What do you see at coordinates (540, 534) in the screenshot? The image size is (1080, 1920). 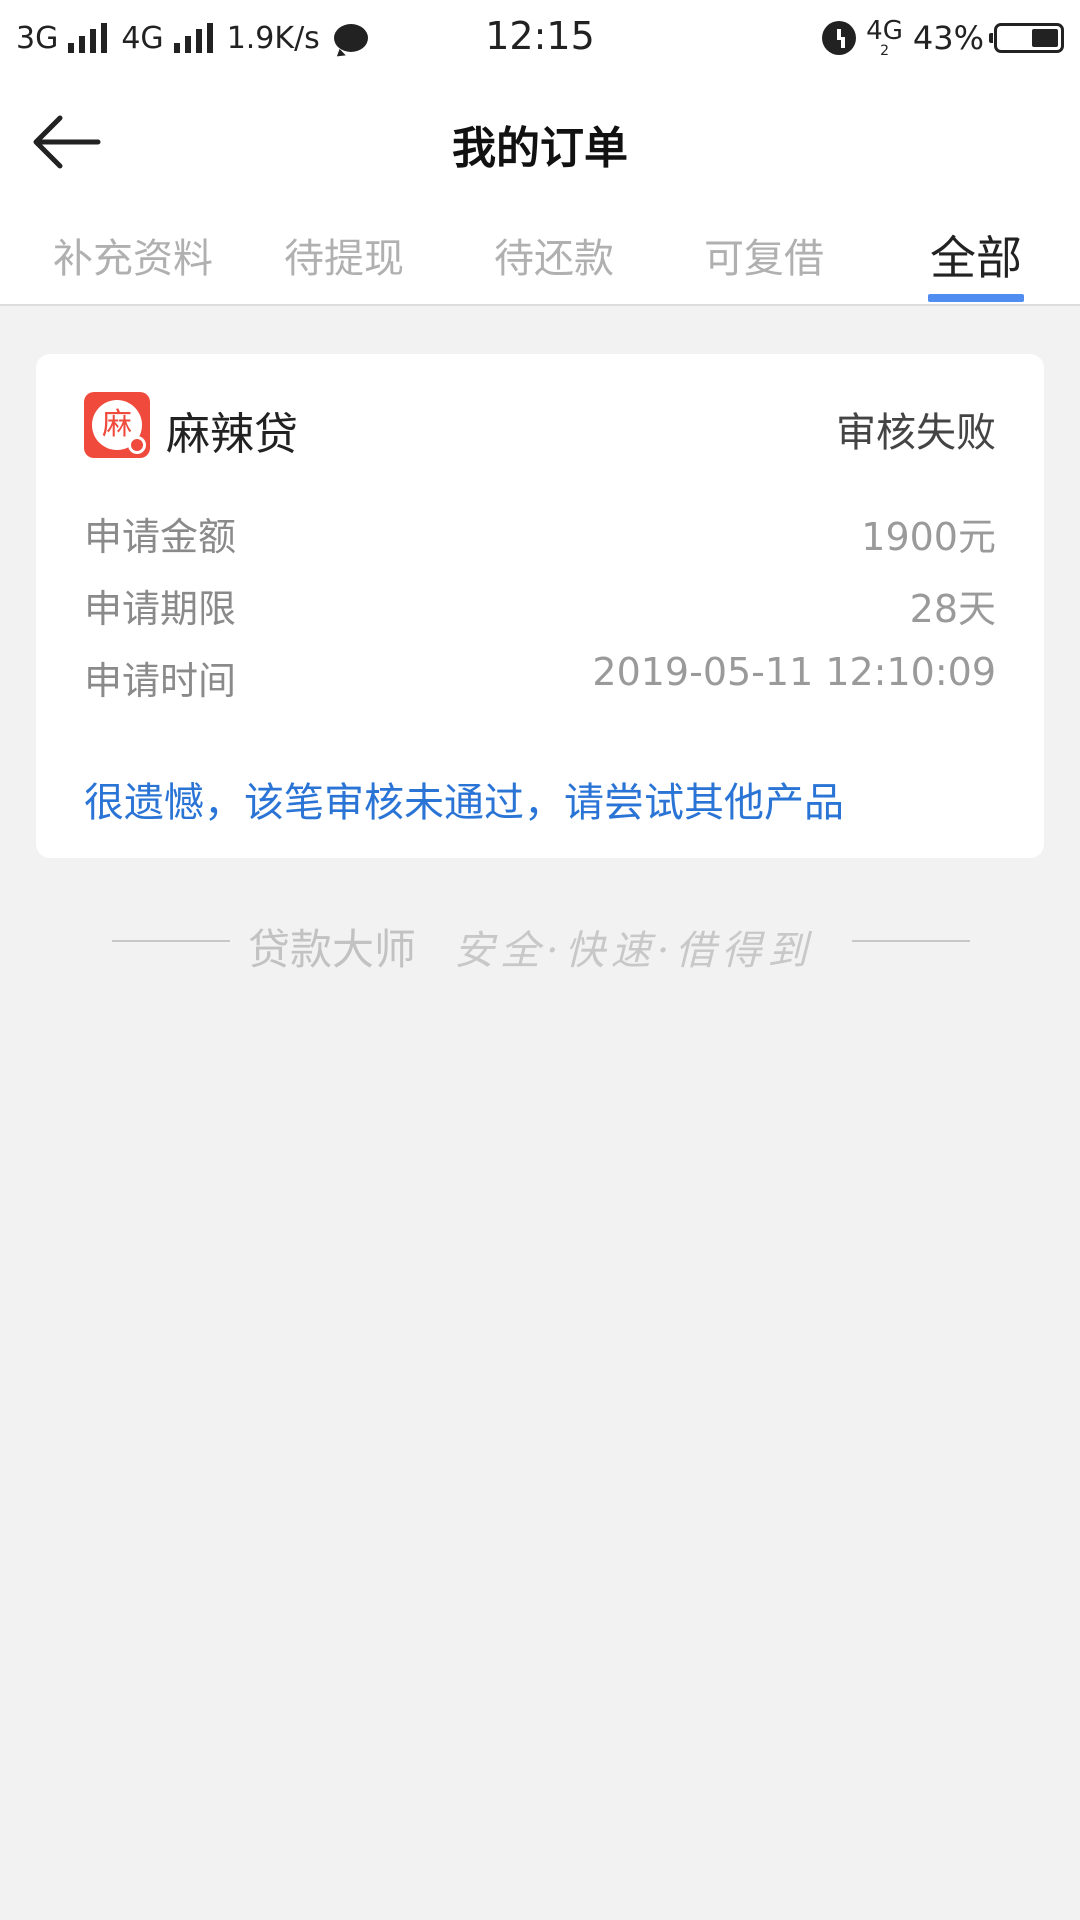 I see `detail-row-amount: 申请金额 1900元` at bounding box center [540, 534].